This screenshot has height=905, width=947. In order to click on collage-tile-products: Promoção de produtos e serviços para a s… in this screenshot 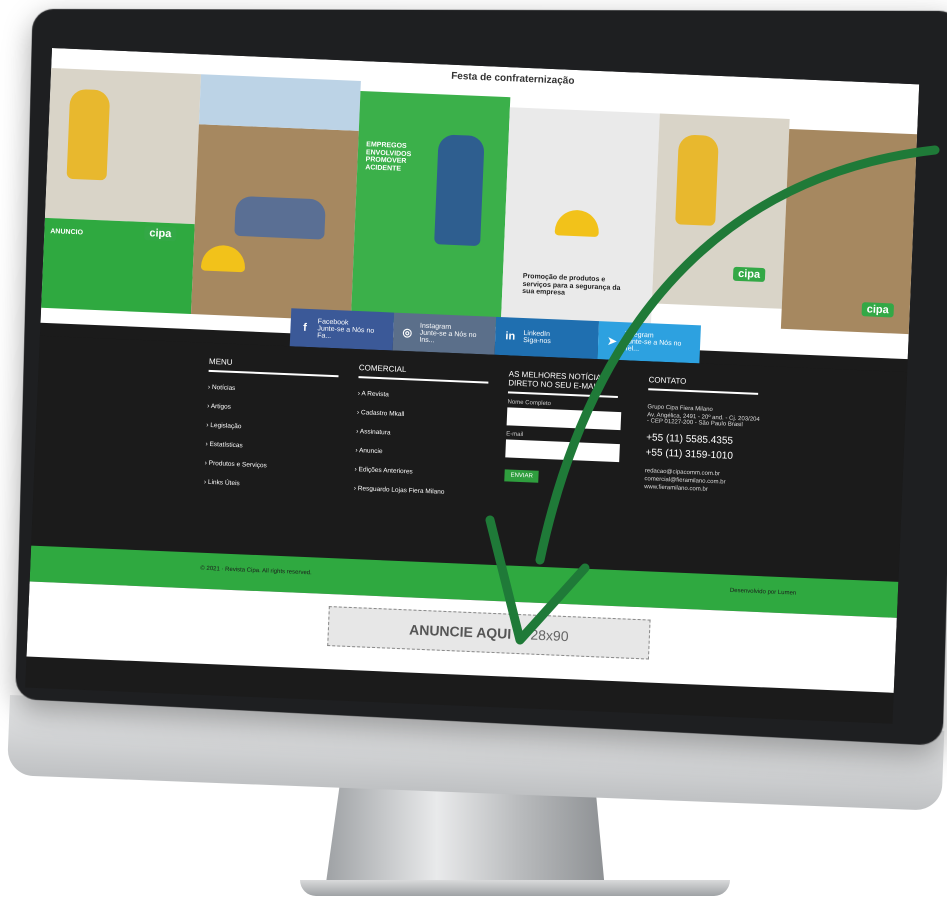, I will do `click(580, 220)`.